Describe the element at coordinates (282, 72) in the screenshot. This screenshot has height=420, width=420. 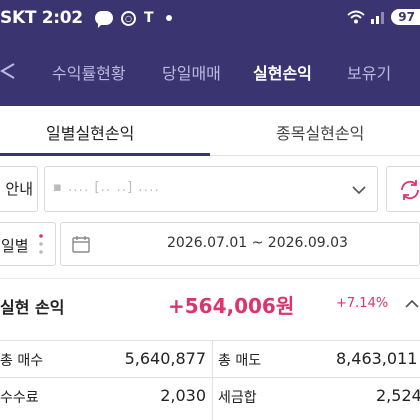
I see `tab-realized-pl: 실현손익` at that location.